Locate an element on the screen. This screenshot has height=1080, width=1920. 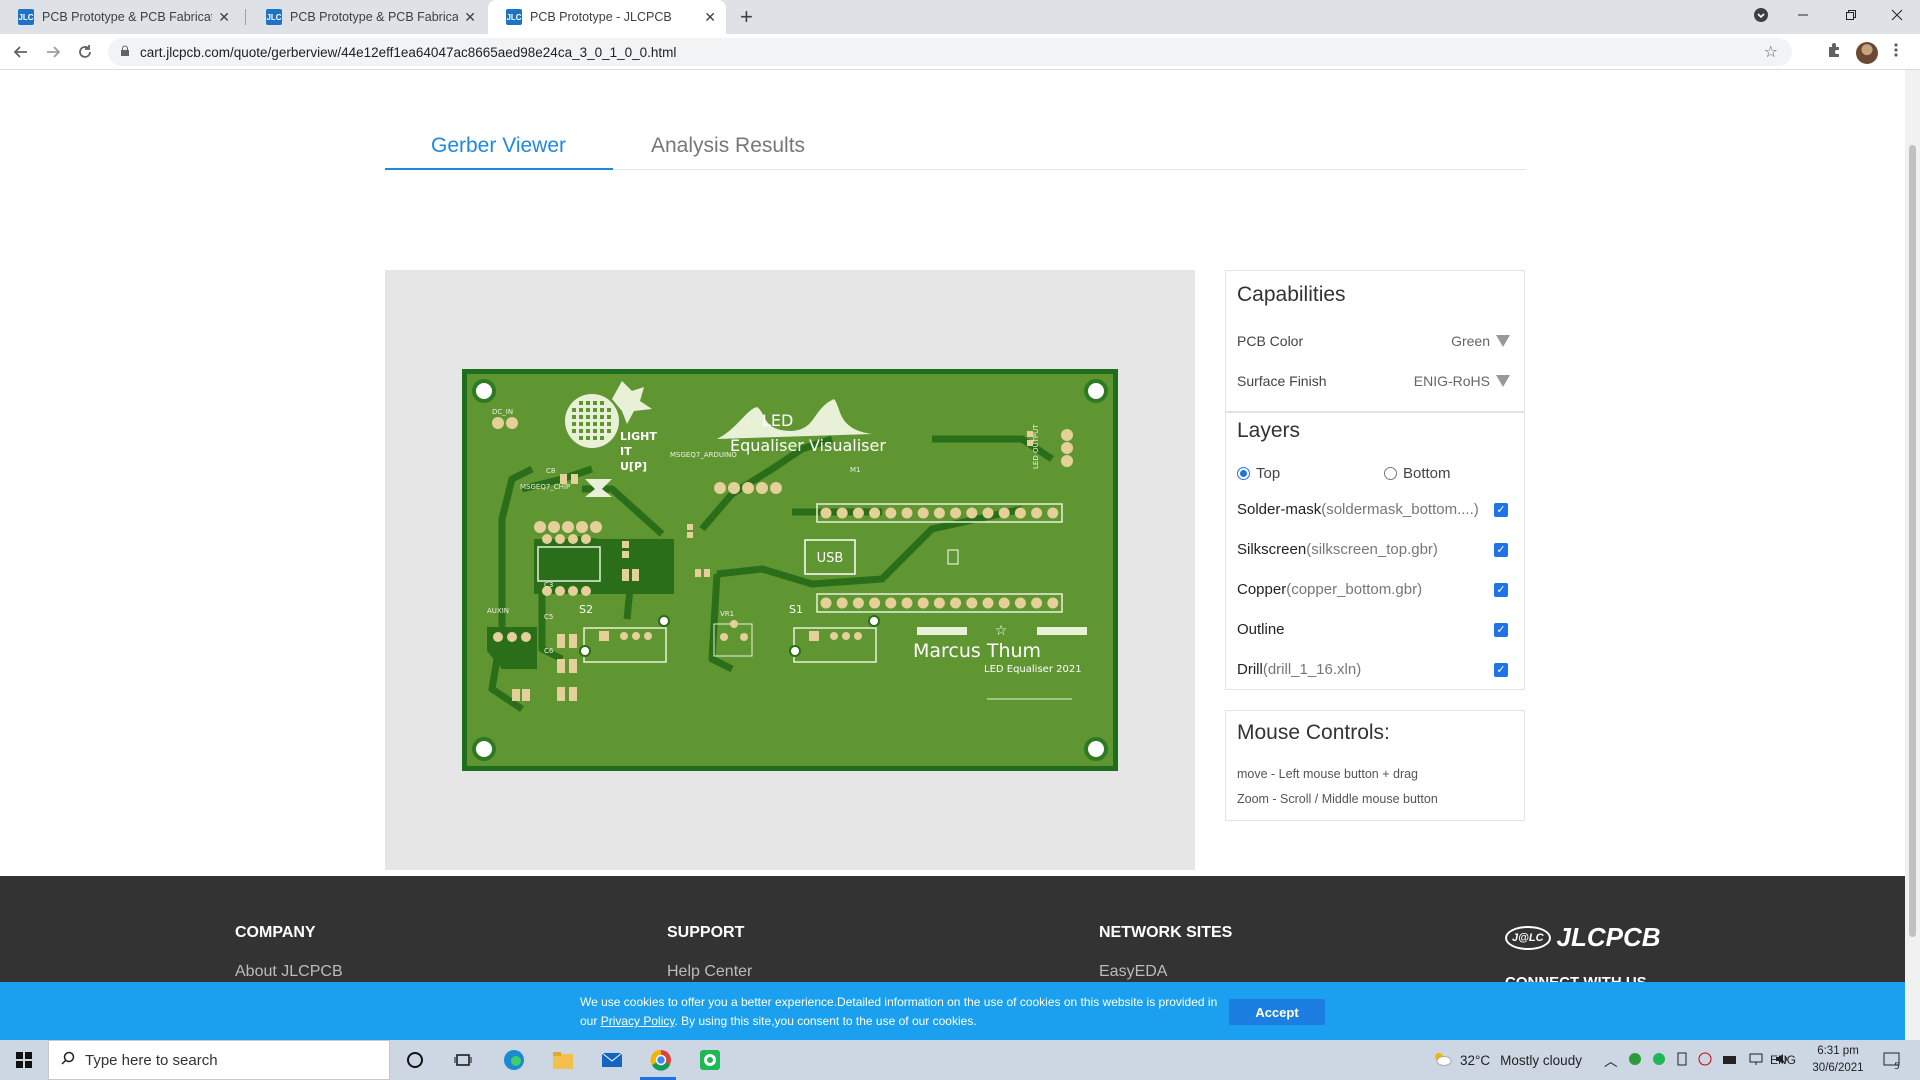
weather-widget: 32°C Mostly cloudy is located at coordinates (1507, 1060).